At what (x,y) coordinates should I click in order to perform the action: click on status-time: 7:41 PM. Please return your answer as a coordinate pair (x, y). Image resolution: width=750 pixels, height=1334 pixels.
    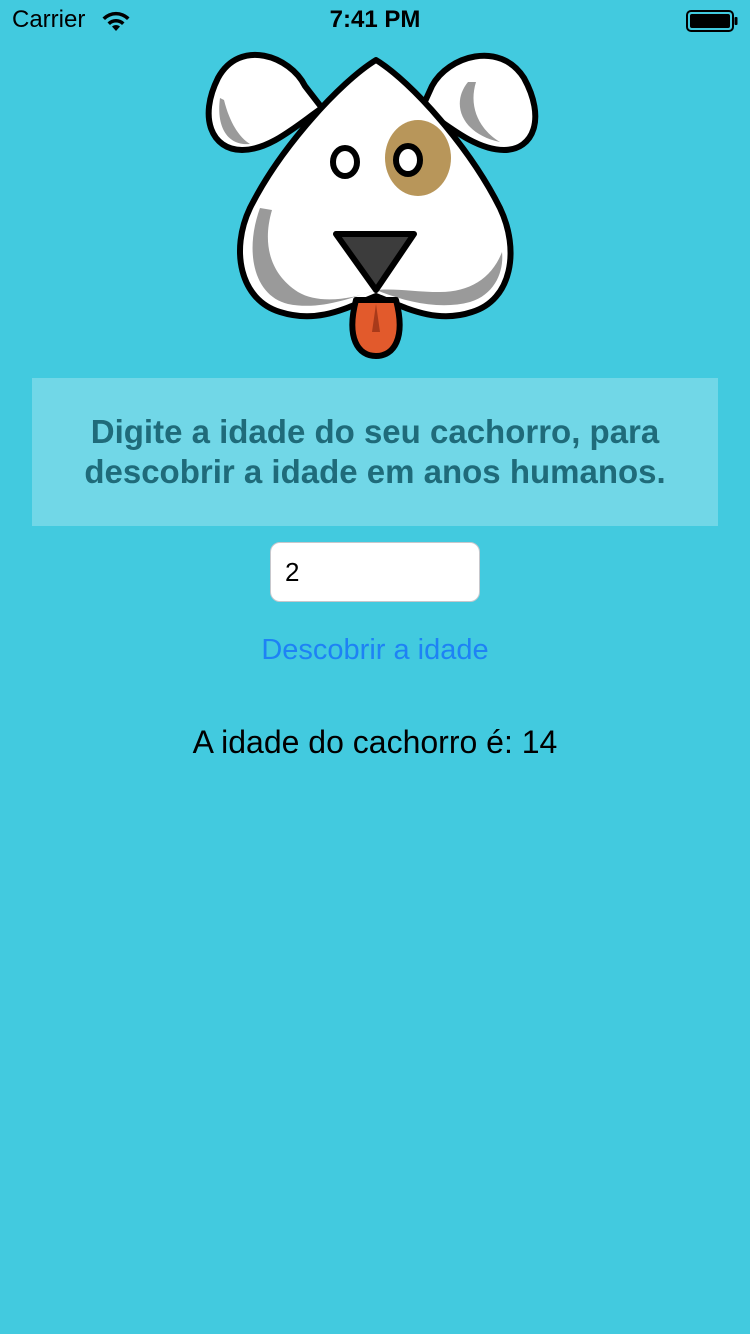
    Looking at the image, I should click on (375, 19).